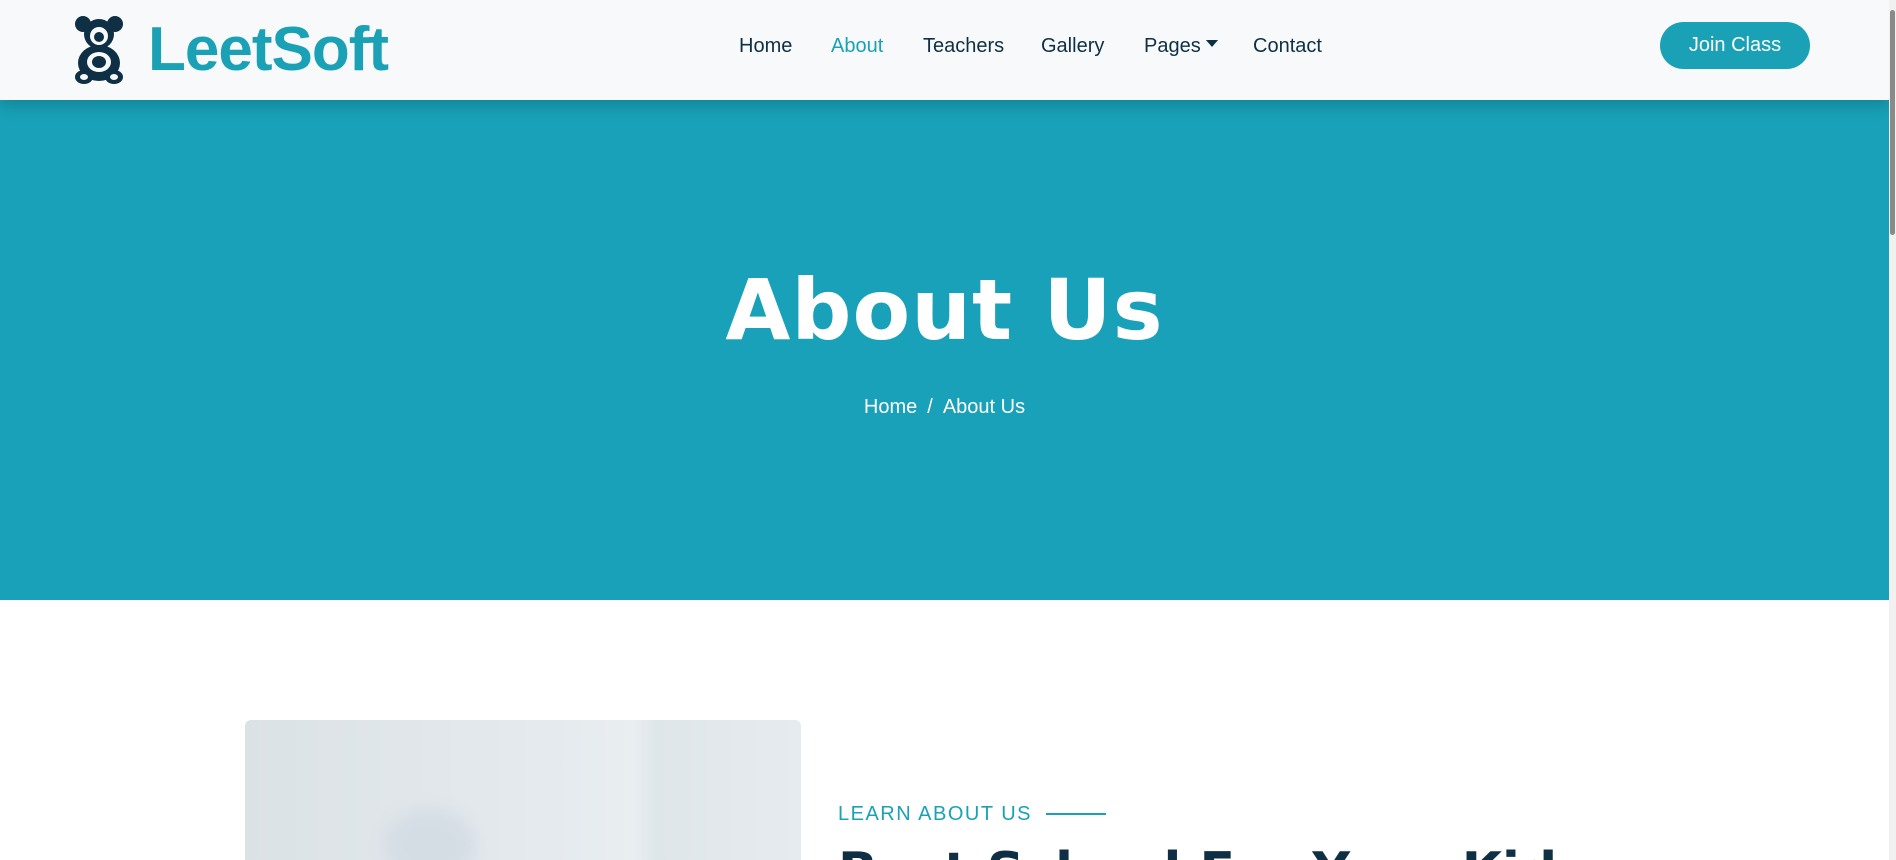 The image size is (1896, 860). What do you see at coordinates (944, 310) in the screenshot?
I see `page-title: About Us` at bounding box center [944, 310].